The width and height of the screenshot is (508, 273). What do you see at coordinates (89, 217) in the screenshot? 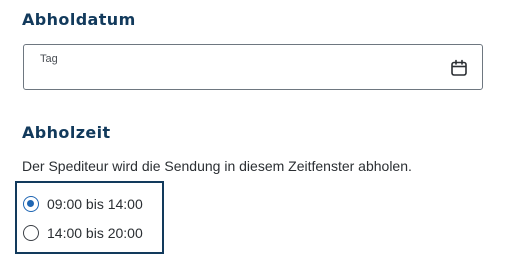
I see `time-window-radio-group: 09:00 bis 14:00 14:00 bis 20:00` at bounding box center [89, 217].